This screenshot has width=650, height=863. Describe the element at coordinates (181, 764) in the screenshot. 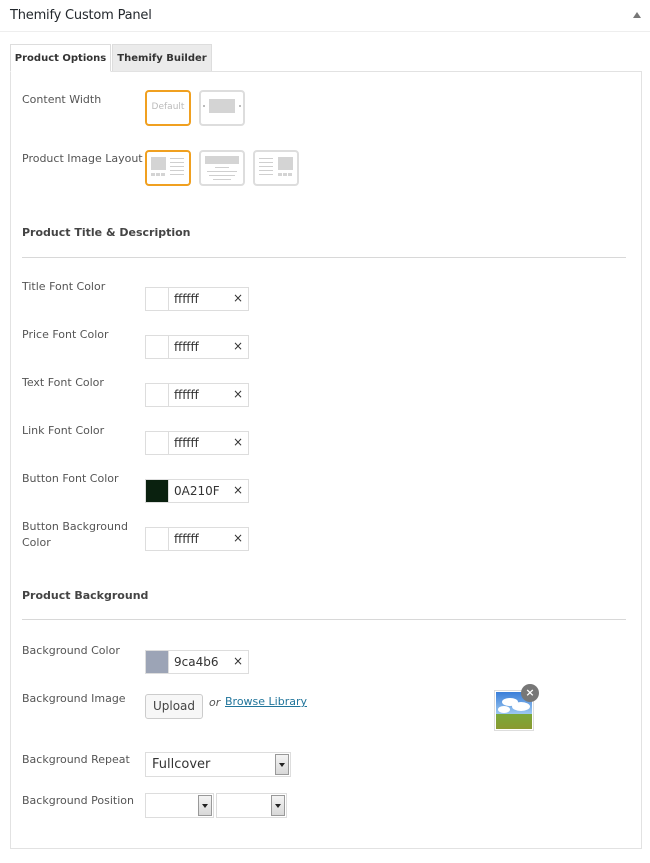

I see `select-value: Fullcover` at that location.